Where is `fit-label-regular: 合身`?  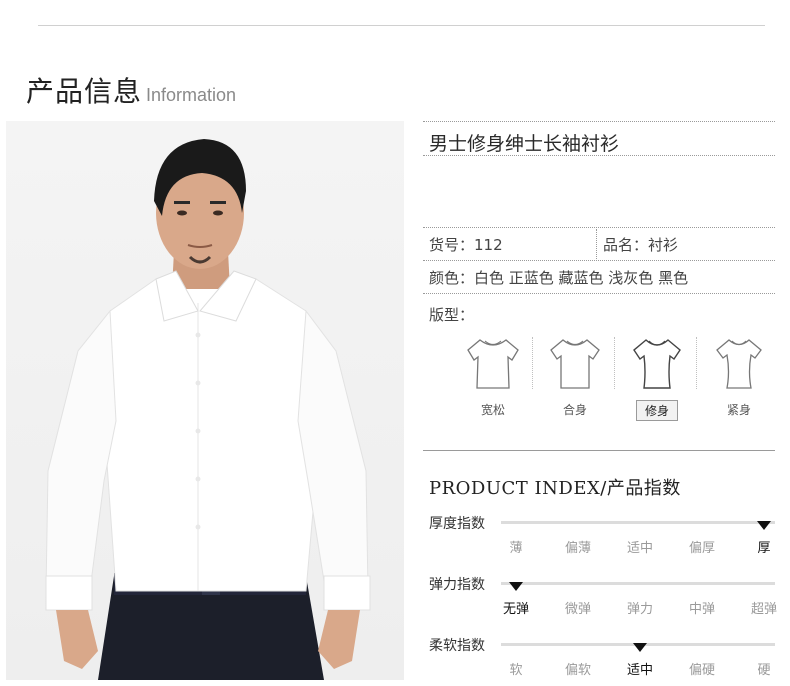
fit-label-regular: 合身 is located at coordinates (574, 410).